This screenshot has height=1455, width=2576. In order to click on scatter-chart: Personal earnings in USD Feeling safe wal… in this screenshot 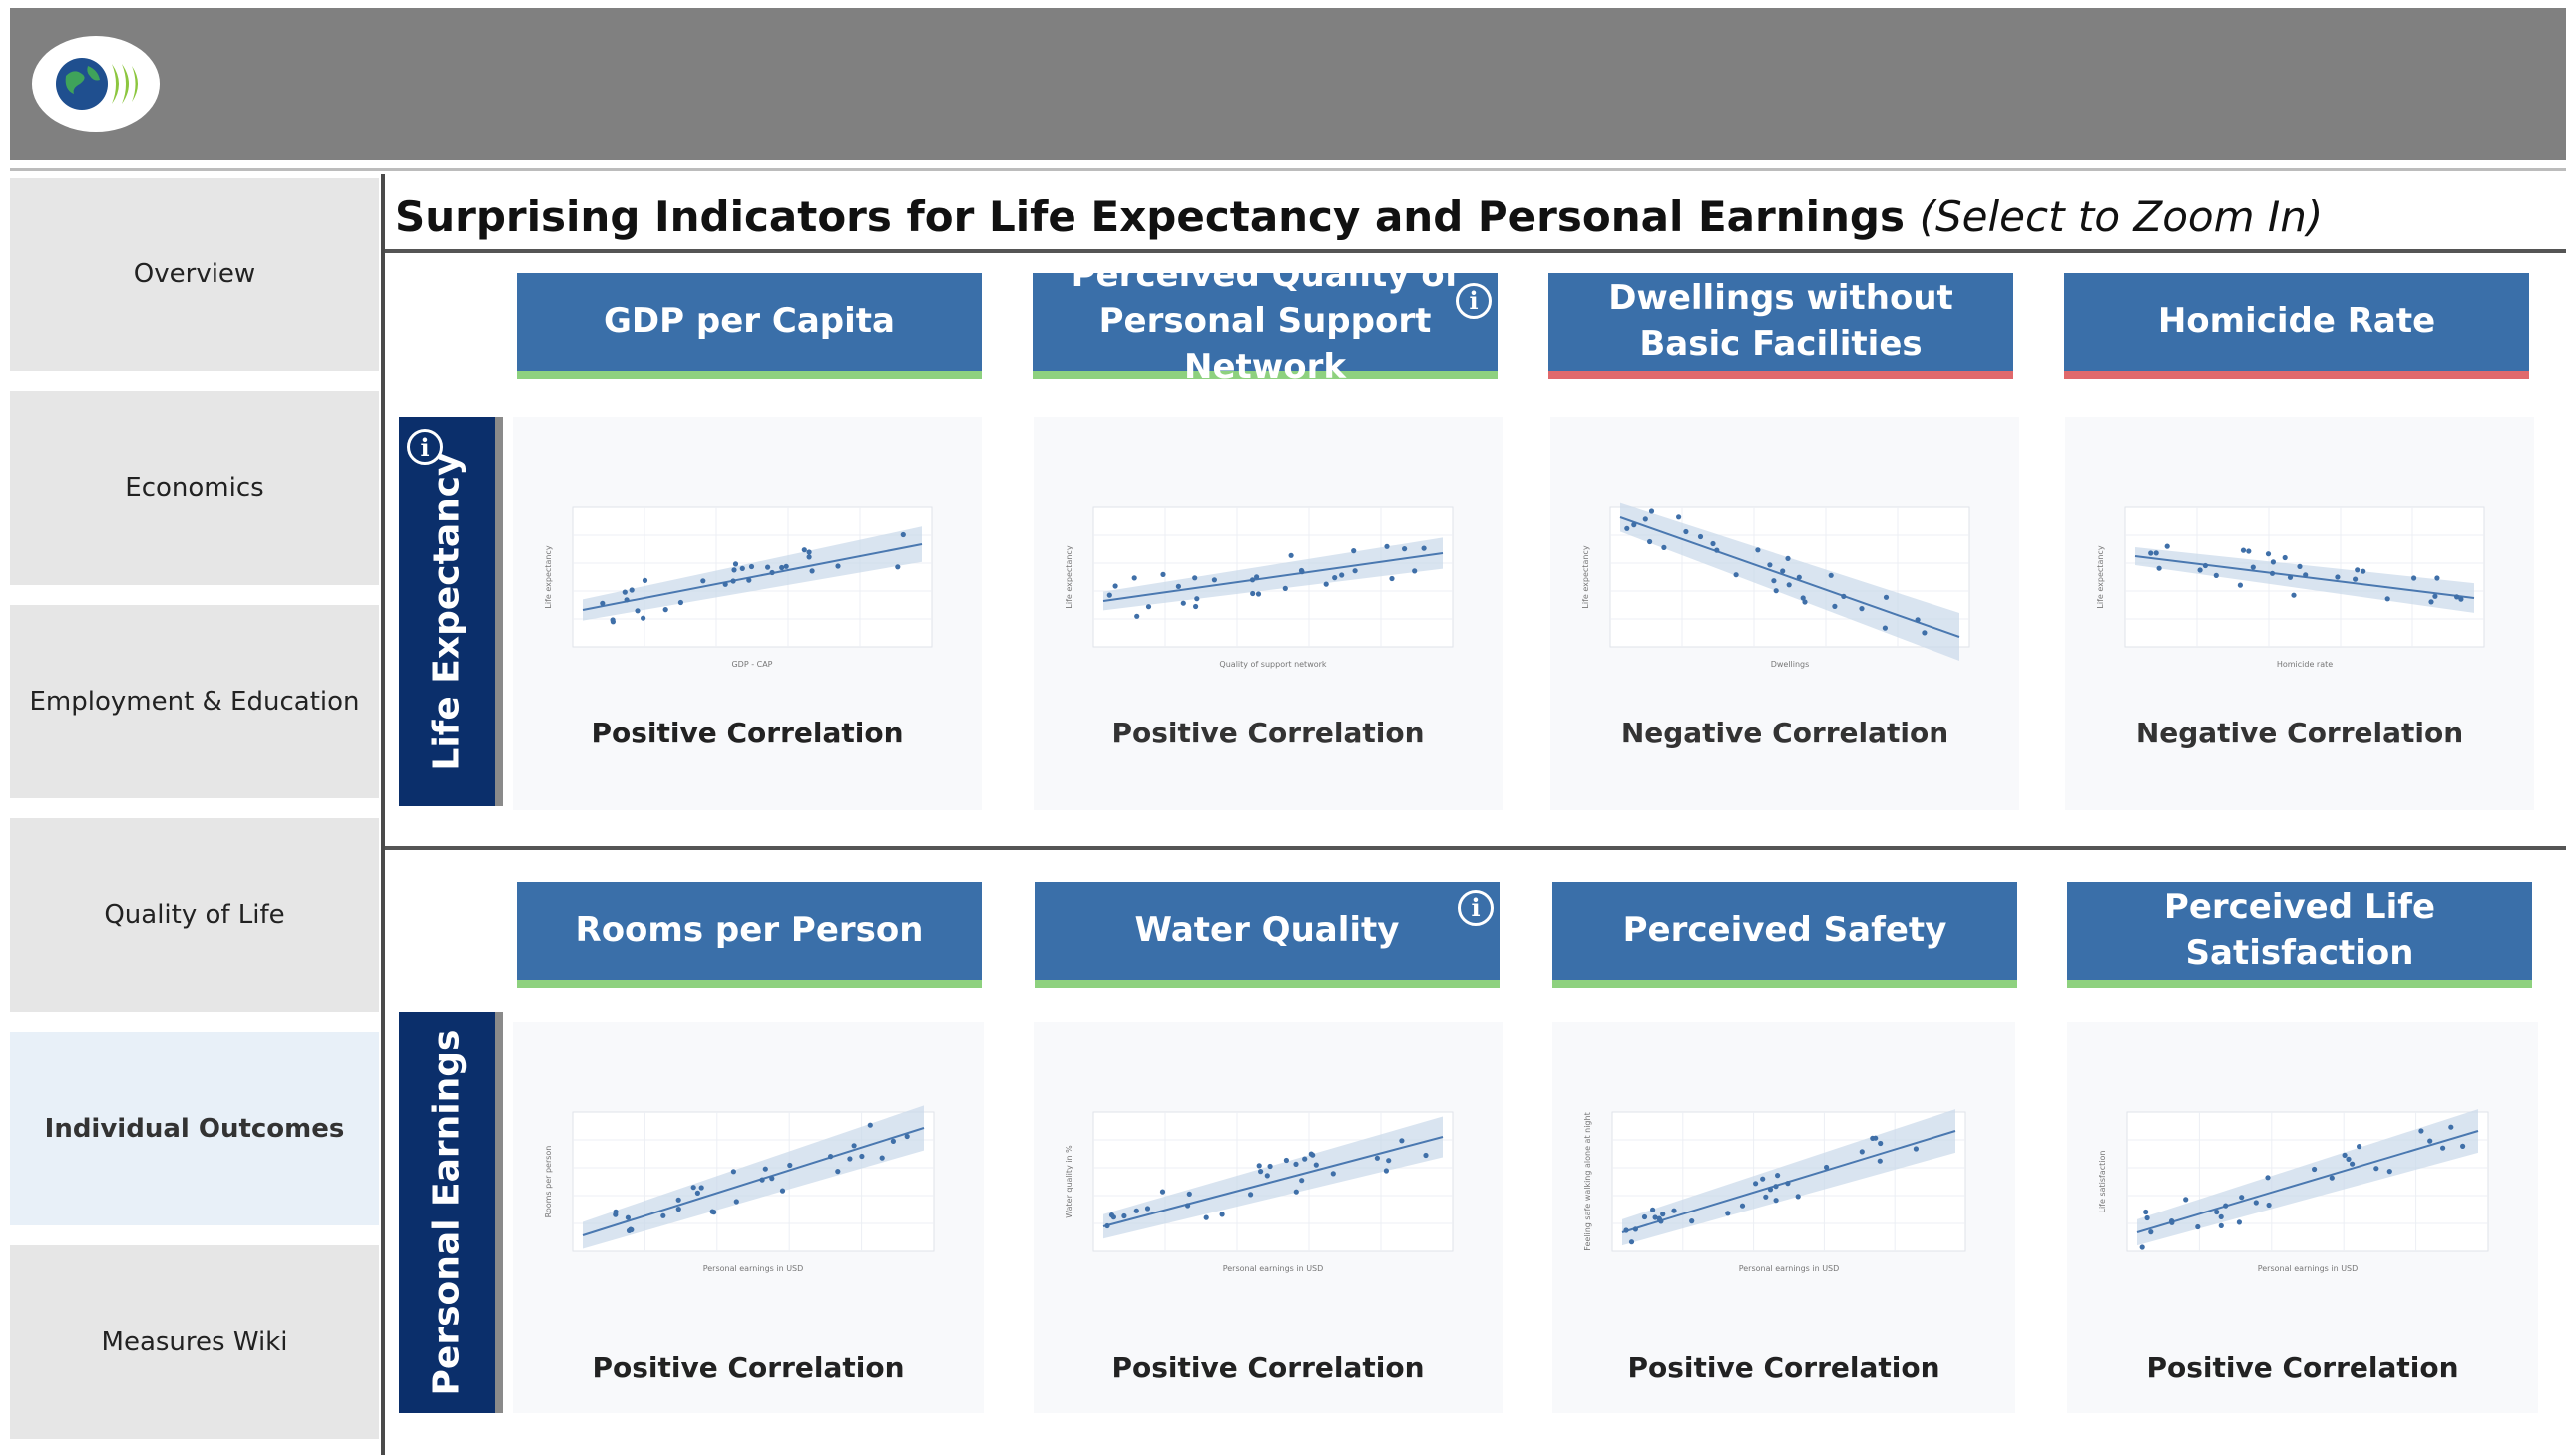, I will do `click(1774, 1191)`.